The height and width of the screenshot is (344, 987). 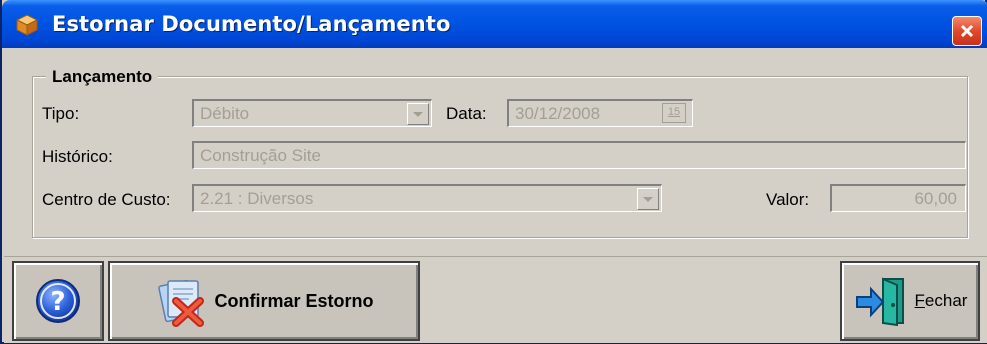 What do you see at coordinates (788, 199) in the screenshot?
I see `valor-label: Valor:` at bounding box center [788, 199].